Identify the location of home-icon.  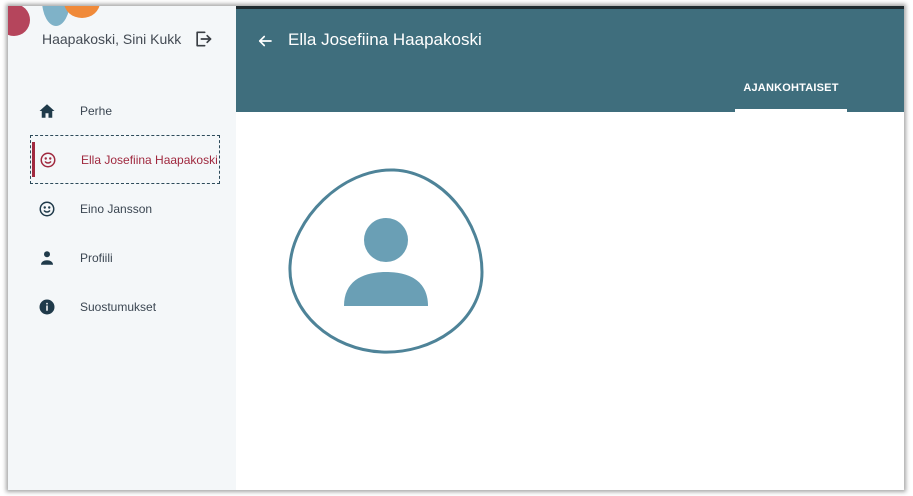
(47, 111).